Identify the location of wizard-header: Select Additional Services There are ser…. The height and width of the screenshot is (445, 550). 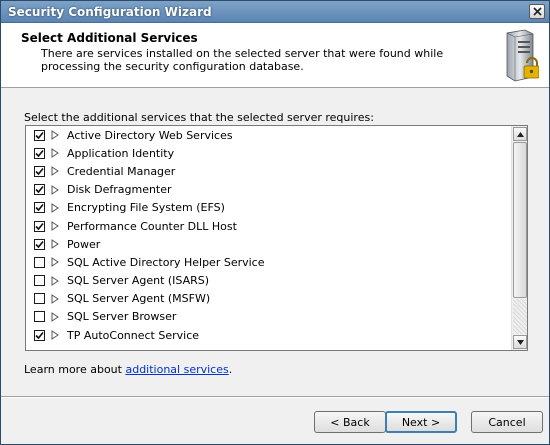
(275, 55).